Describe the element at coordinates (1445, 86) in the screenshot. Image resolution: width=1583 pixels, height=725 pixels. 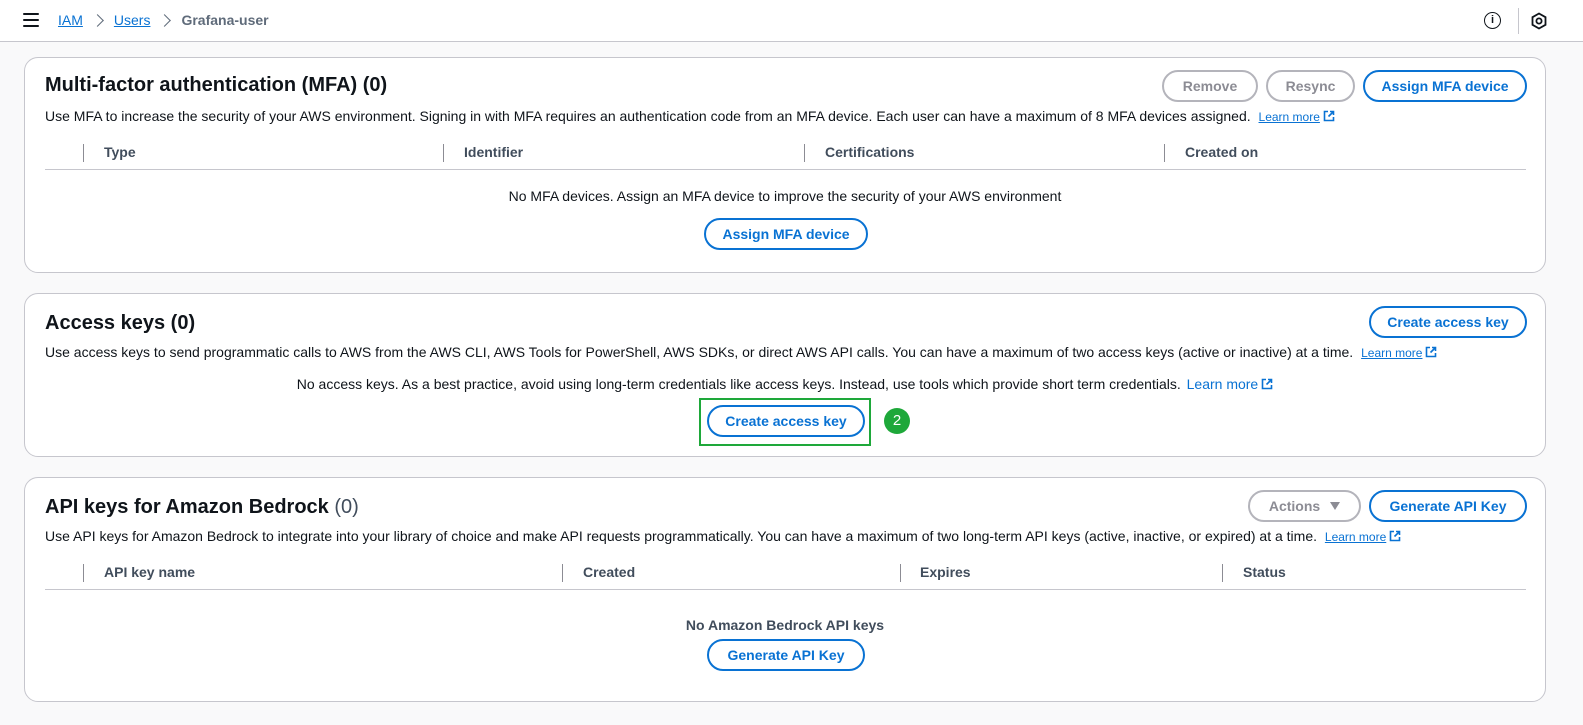
I see `assign-mfa-device-button: Assign MFA device` at that location.